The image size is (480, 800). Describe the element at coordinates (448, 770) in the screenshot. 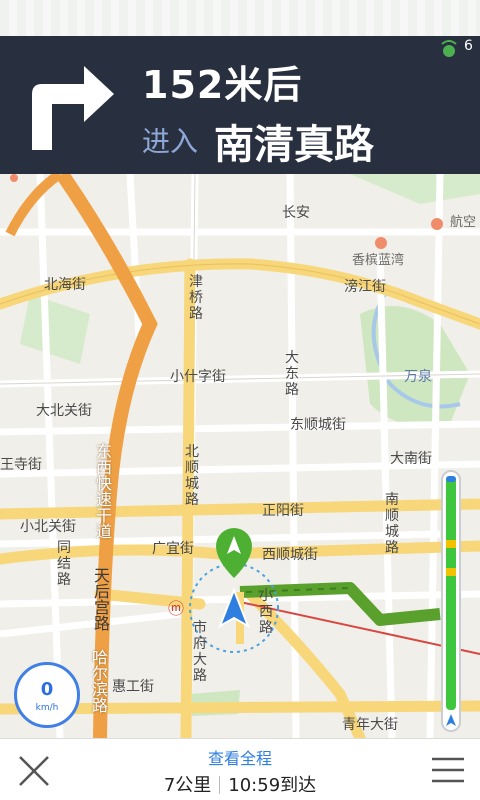

I see `menu-button` at that location.